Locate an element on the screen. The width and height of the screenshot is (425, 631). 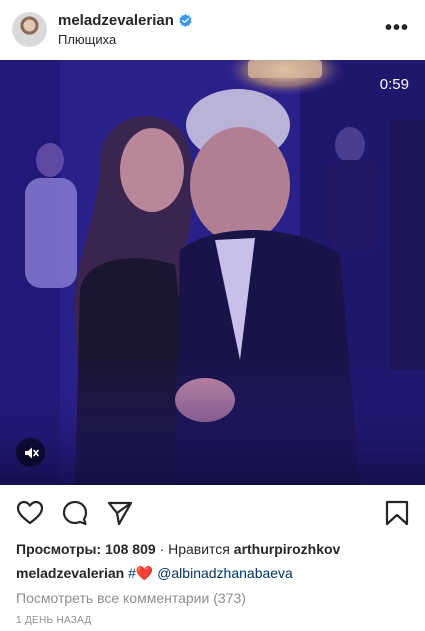
verified-badge-icon is located at coordinates (185, 20).